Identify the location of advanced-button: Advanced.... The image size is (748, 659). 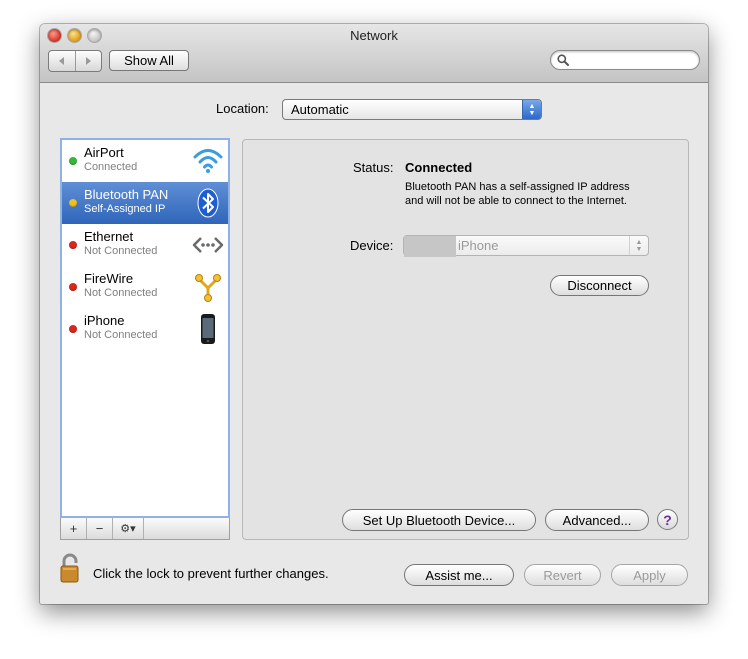
(597, 520).